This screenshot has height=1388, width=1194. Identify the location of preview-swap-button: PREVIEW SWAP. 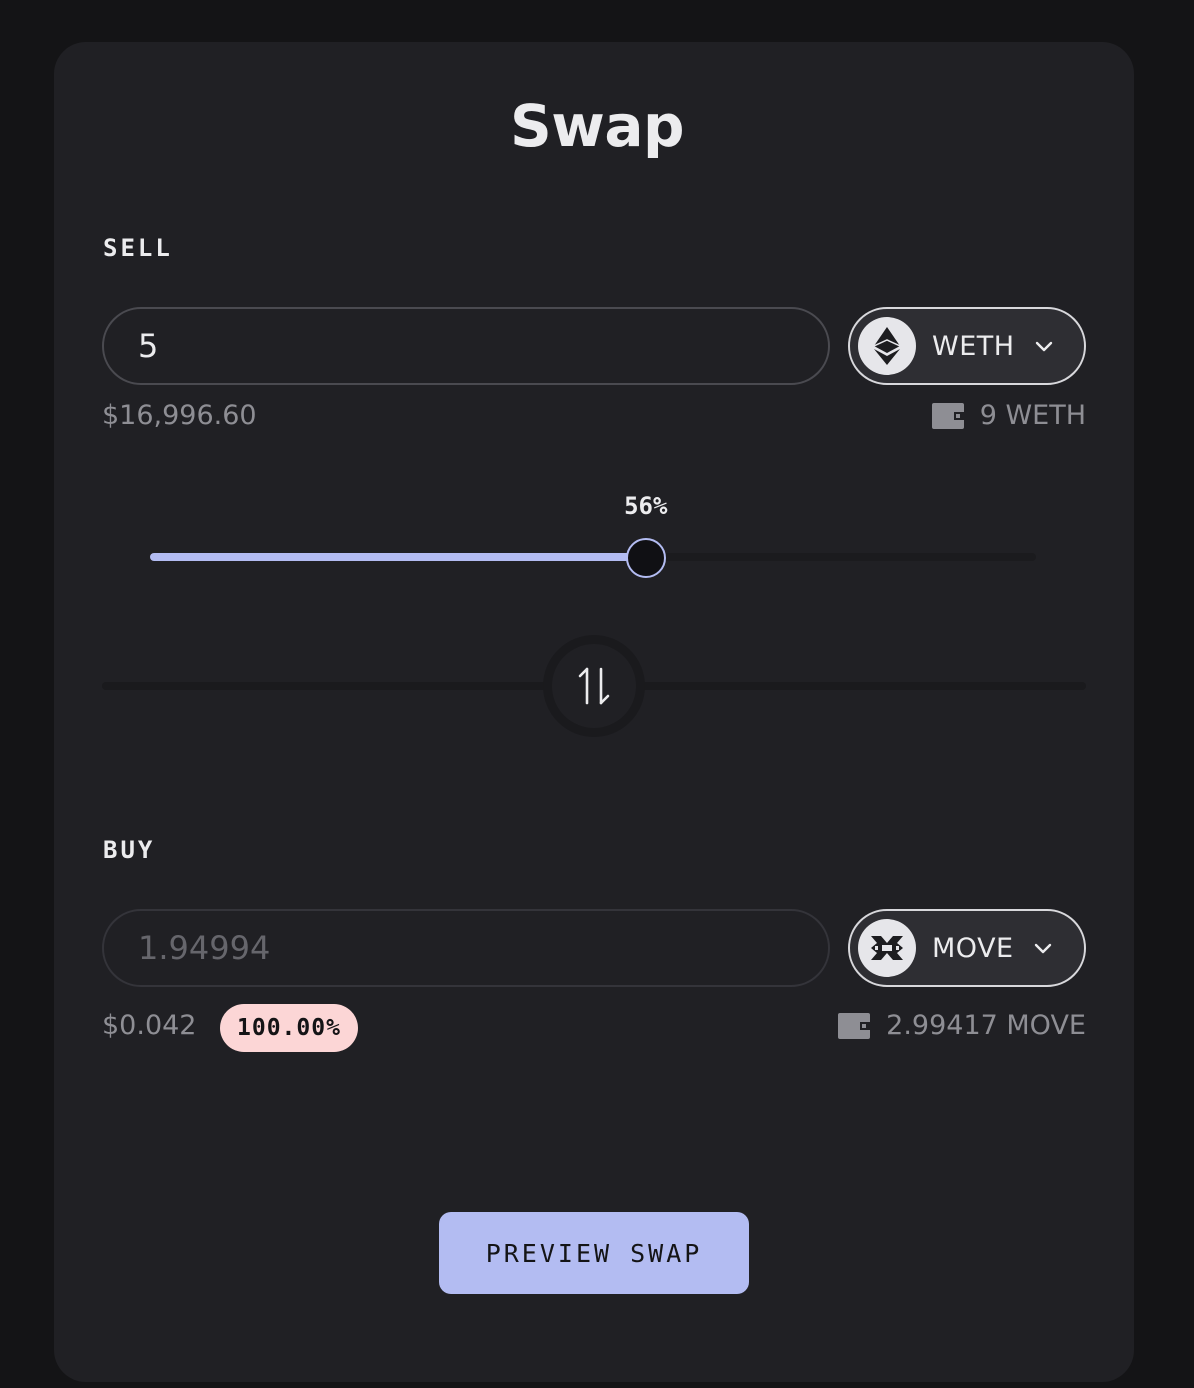
(594, 1253).